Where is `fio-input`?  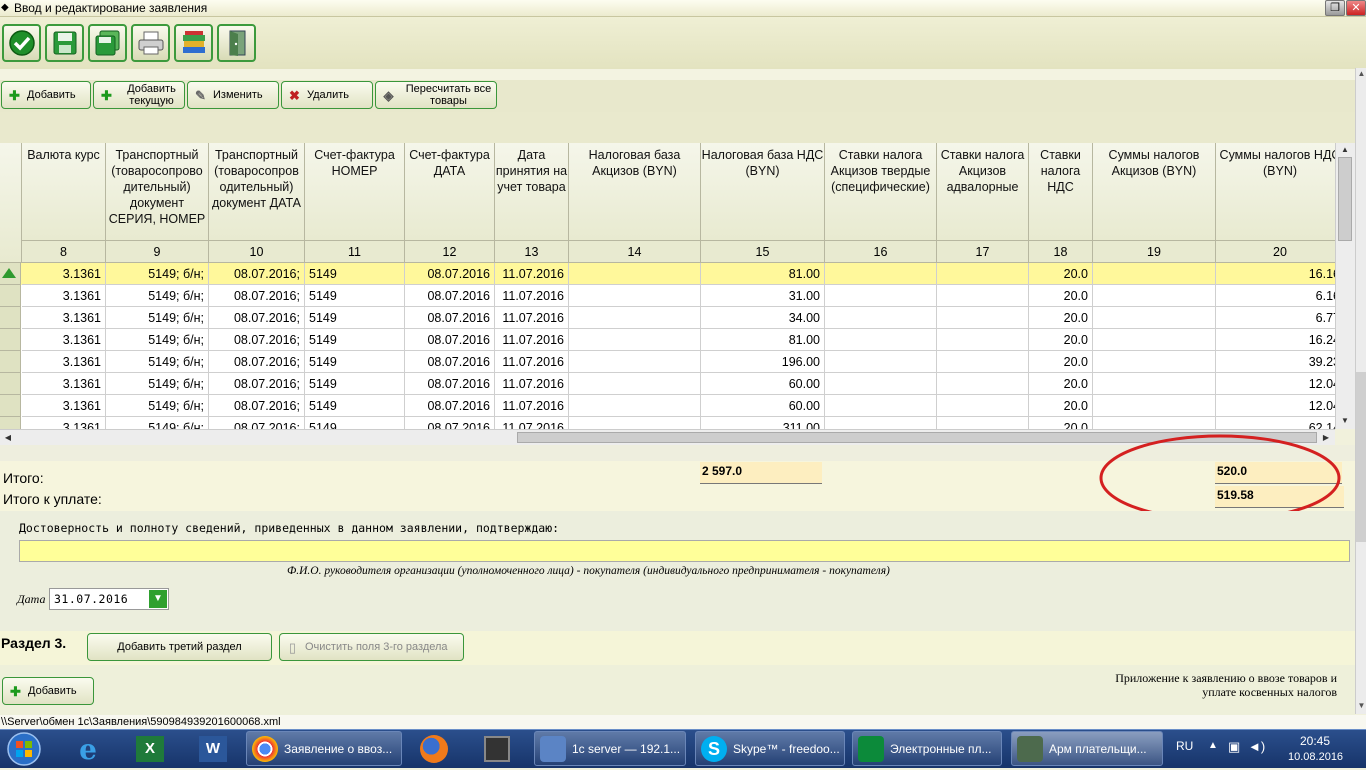 fio-input is located at coordinates (684, 551).